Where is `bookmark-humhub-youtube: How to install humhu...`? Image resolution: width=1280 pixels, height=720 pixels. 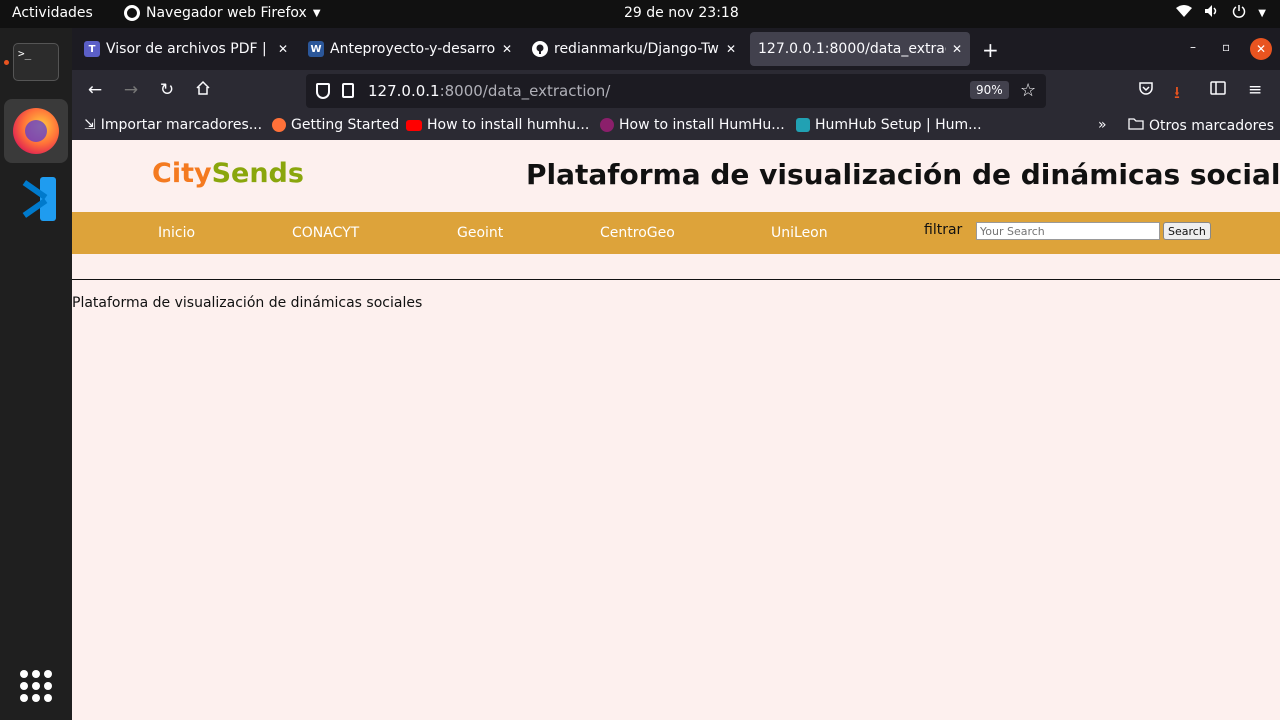
bookmark-humhub-youtube: How to install humhu... is located at coordinates (497, 125).